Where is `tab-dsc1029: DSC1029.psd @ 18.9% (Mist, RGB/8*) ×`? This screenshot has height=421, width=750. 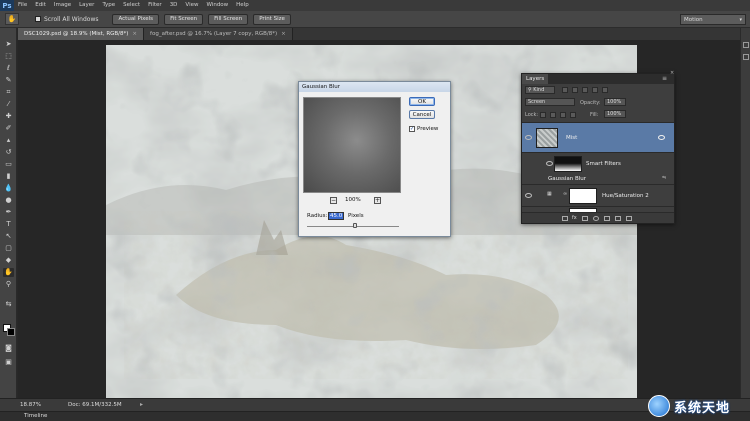
tab-dsc1029: DSC1029.psd @ 18.9% (Mist, RGB/8*) × is located at coordinates (81, 34).